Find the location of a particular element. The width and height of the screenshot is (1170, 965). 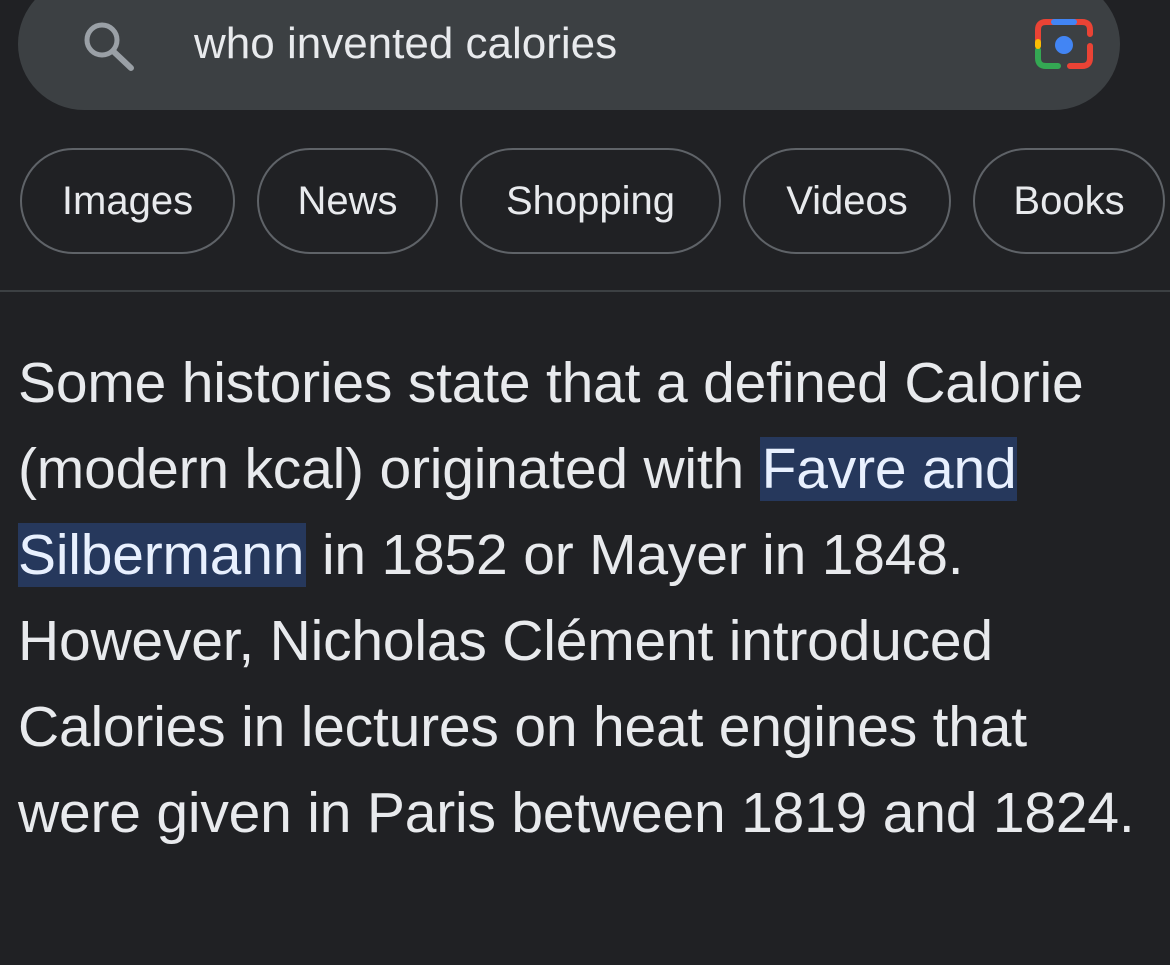

chip-label: Books is located at coordinates (1069, 200).